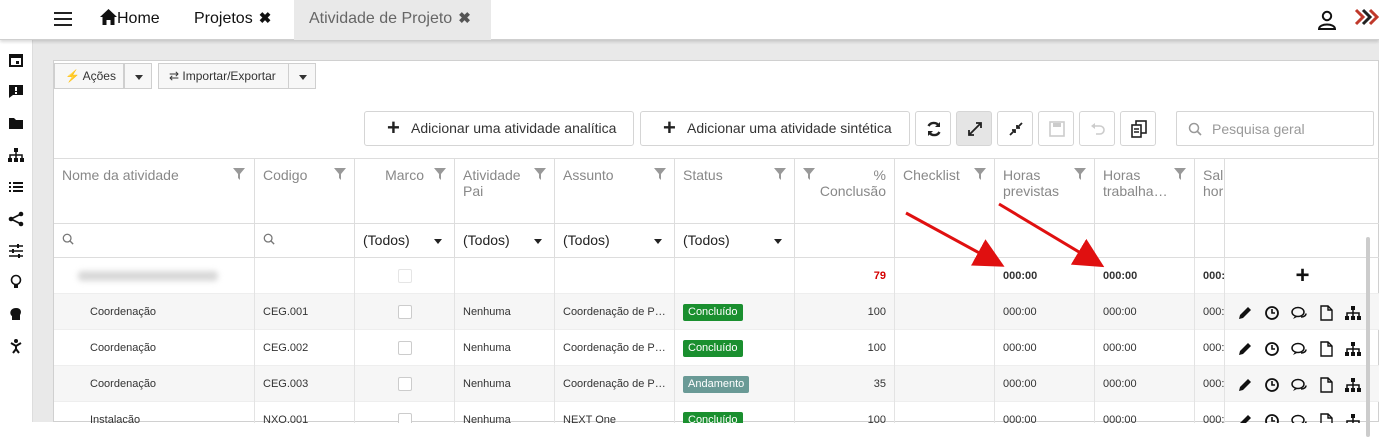 The image size is (1379, 437). Describe the element at coordinates (505, 191) in the screenshot. I see `column-header-atividade-pai: Atividade Pai` at that location.